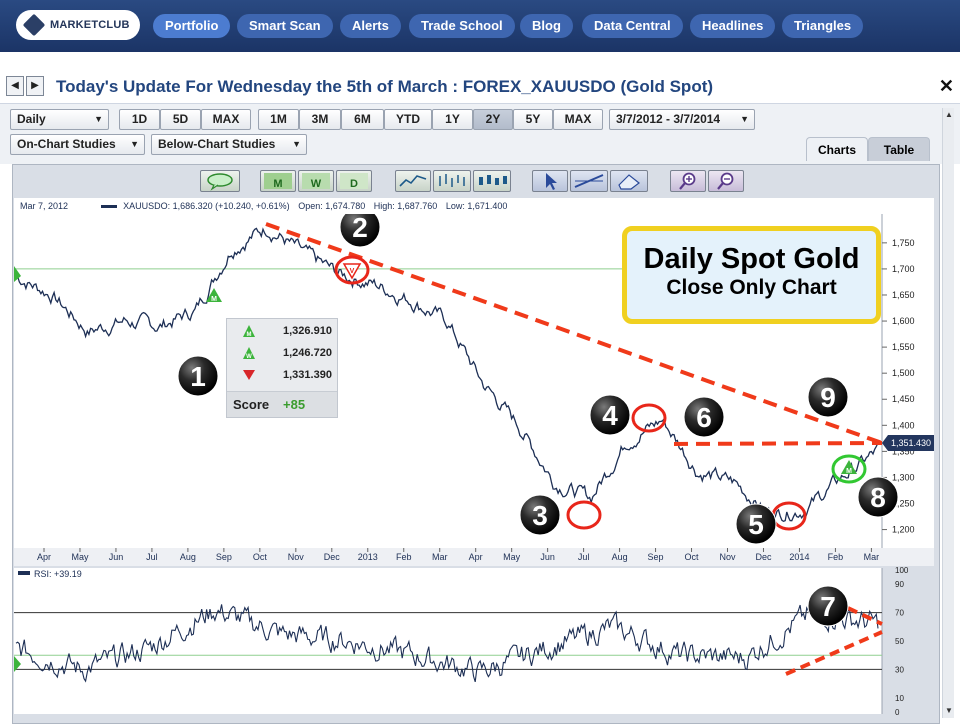 Image resolution: width=960 pixels, height=726 pixels. Describe the element at coordinates (206, 206) in the screenshot. I see `info-symbol: XAUUSDO: 1,686.320 (+10.240, +0.61%)` at that location.